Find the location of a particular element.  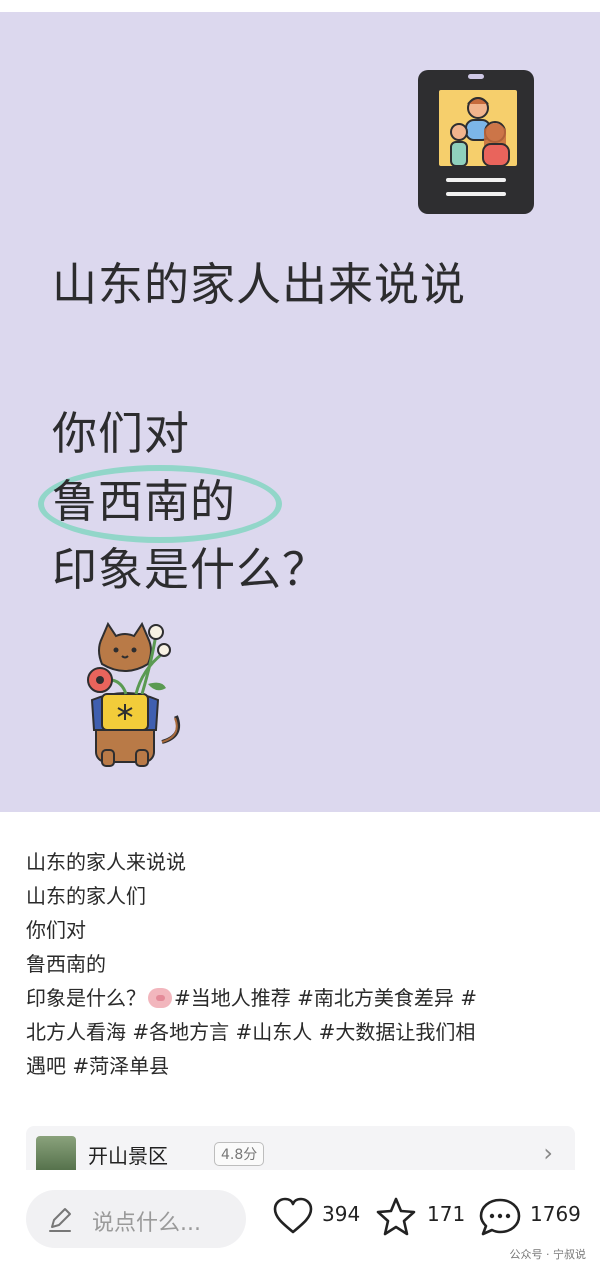

cover-question-line: 鲁西南的 is located at coordinates (144, 501).